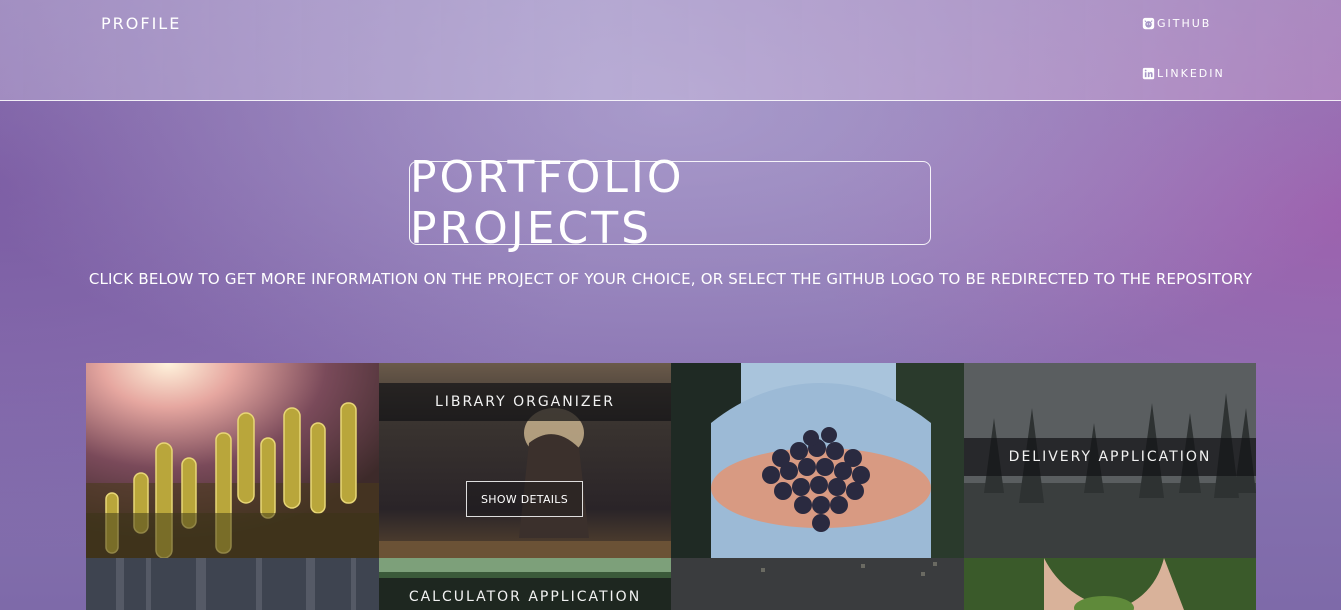 The width and height of the screenshot is (1341, 610). I want to click on project-tile-calculator-application: CALCULATOR APPLICATION, so click(525, 584).